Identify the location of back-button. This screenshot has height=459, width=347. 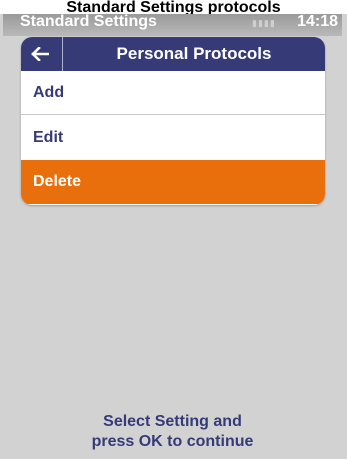
(42, 54).